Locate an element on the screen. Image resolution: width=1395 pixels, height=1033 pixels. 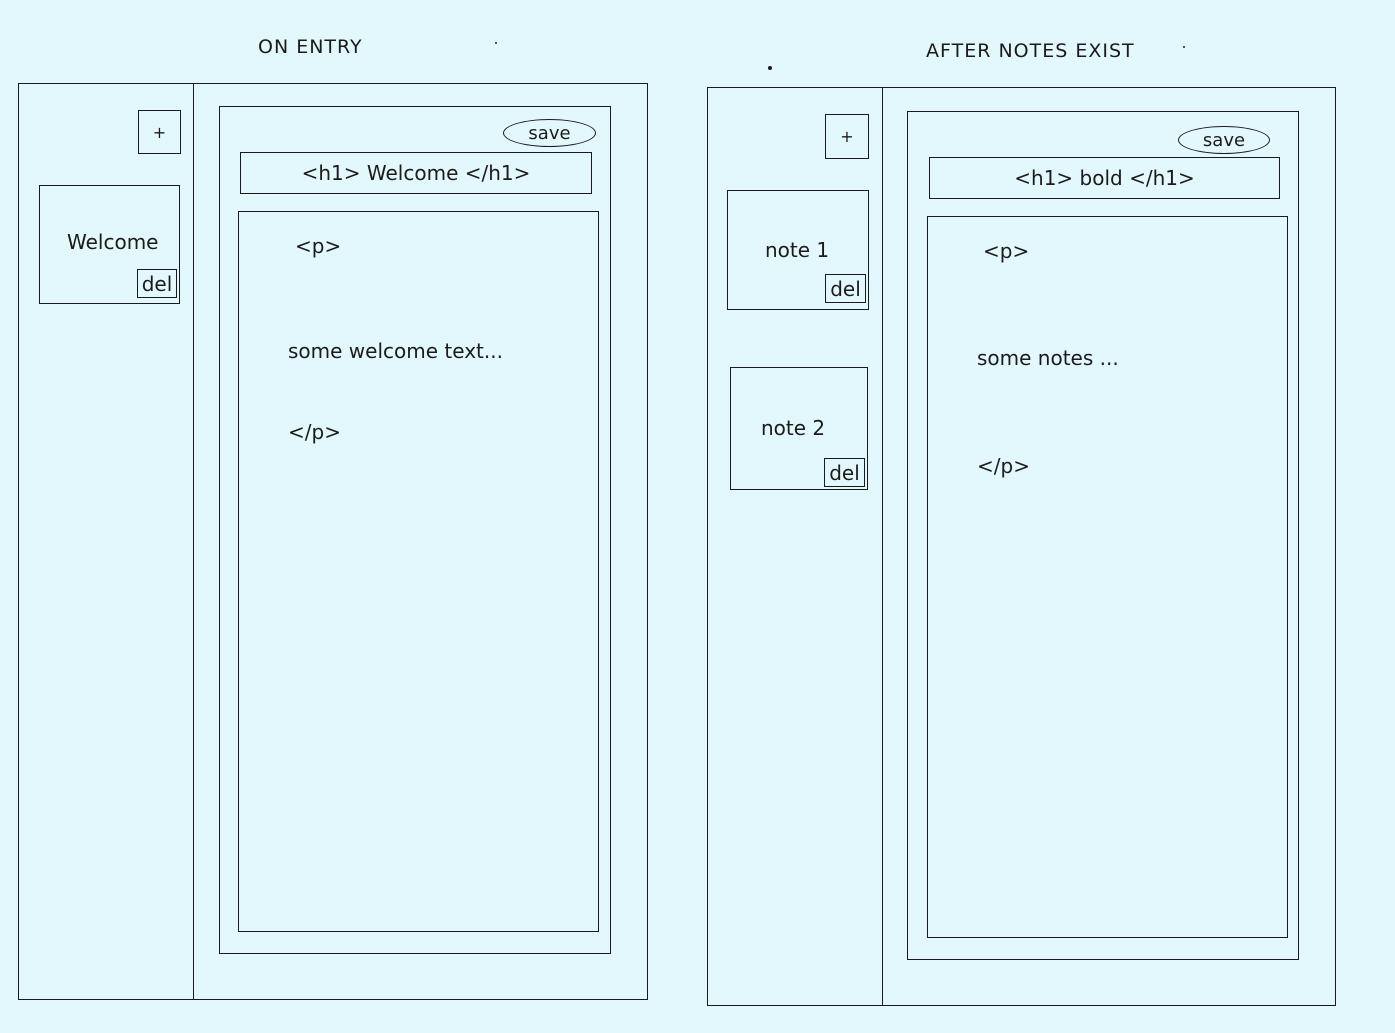
note-card-welcome: Welcome del is located at coordinates (109, 244).